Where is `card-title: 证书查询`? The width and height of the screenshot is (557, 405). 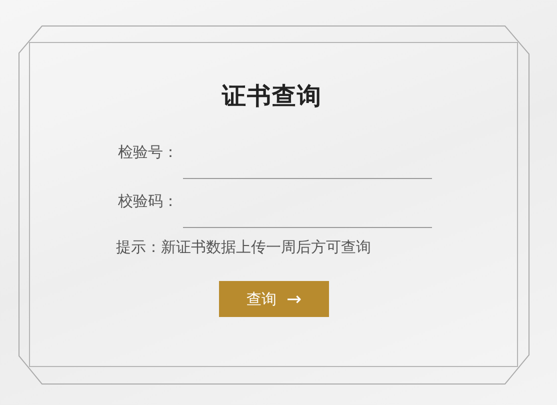 card-title: 证书查询 is located at coordinates (272, 96).